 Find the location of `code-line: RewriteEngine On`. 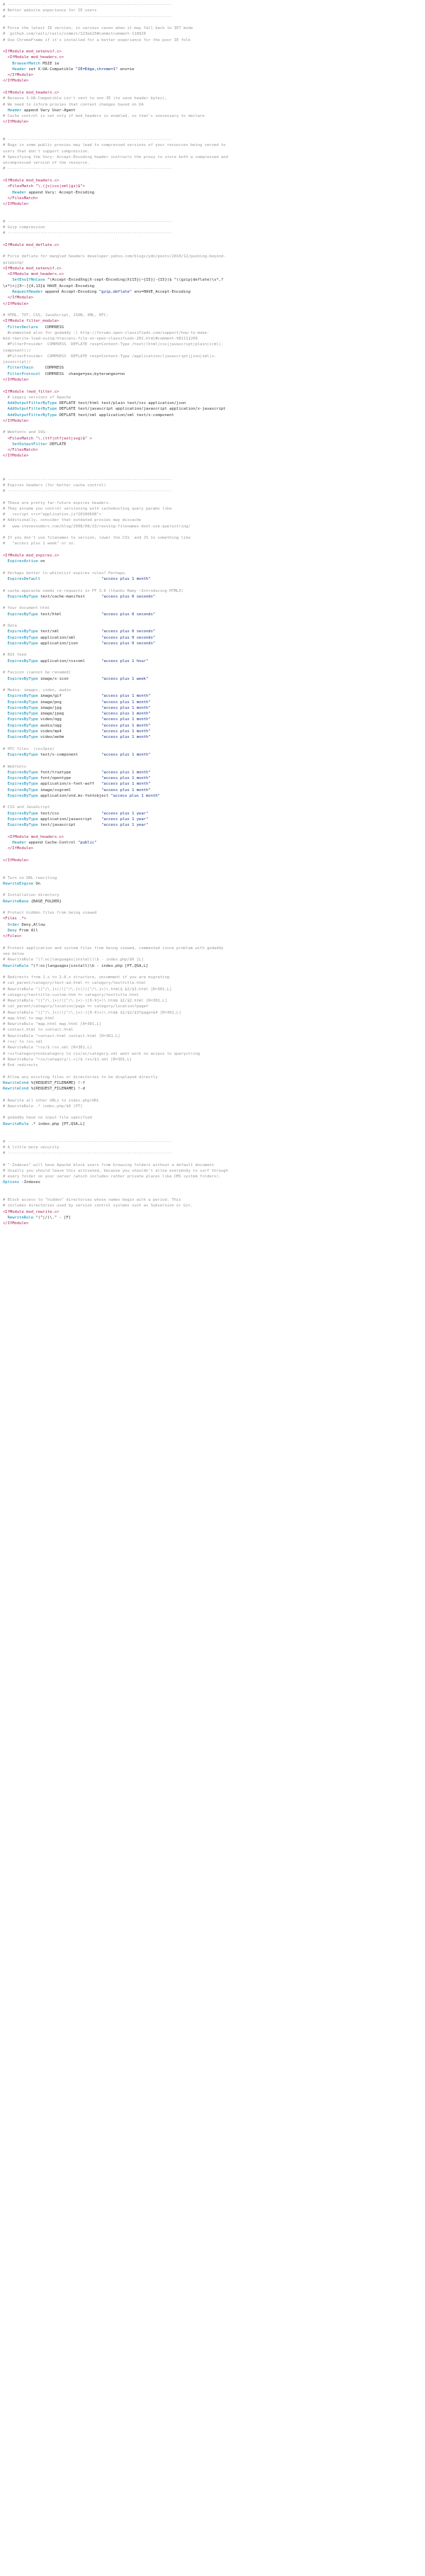

code-line: RewriteEngine On is located at coordinates (214, 884).